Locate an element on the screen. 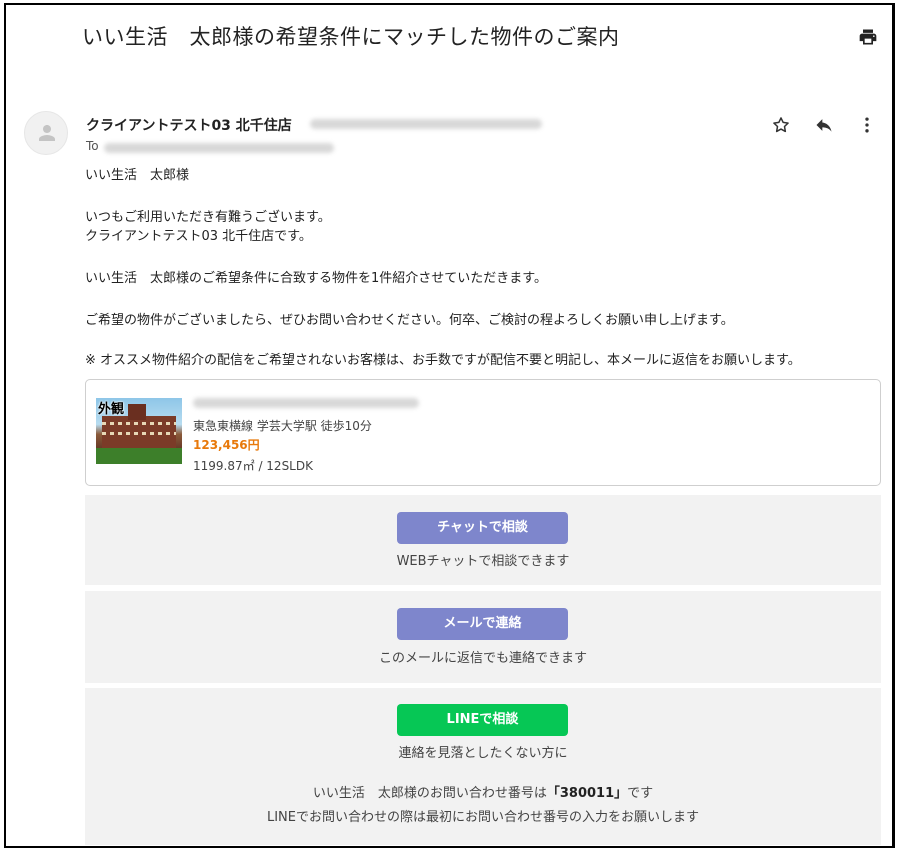 This screenshot has width=899, height=850. print-icon is located at coordinates (868, 37).